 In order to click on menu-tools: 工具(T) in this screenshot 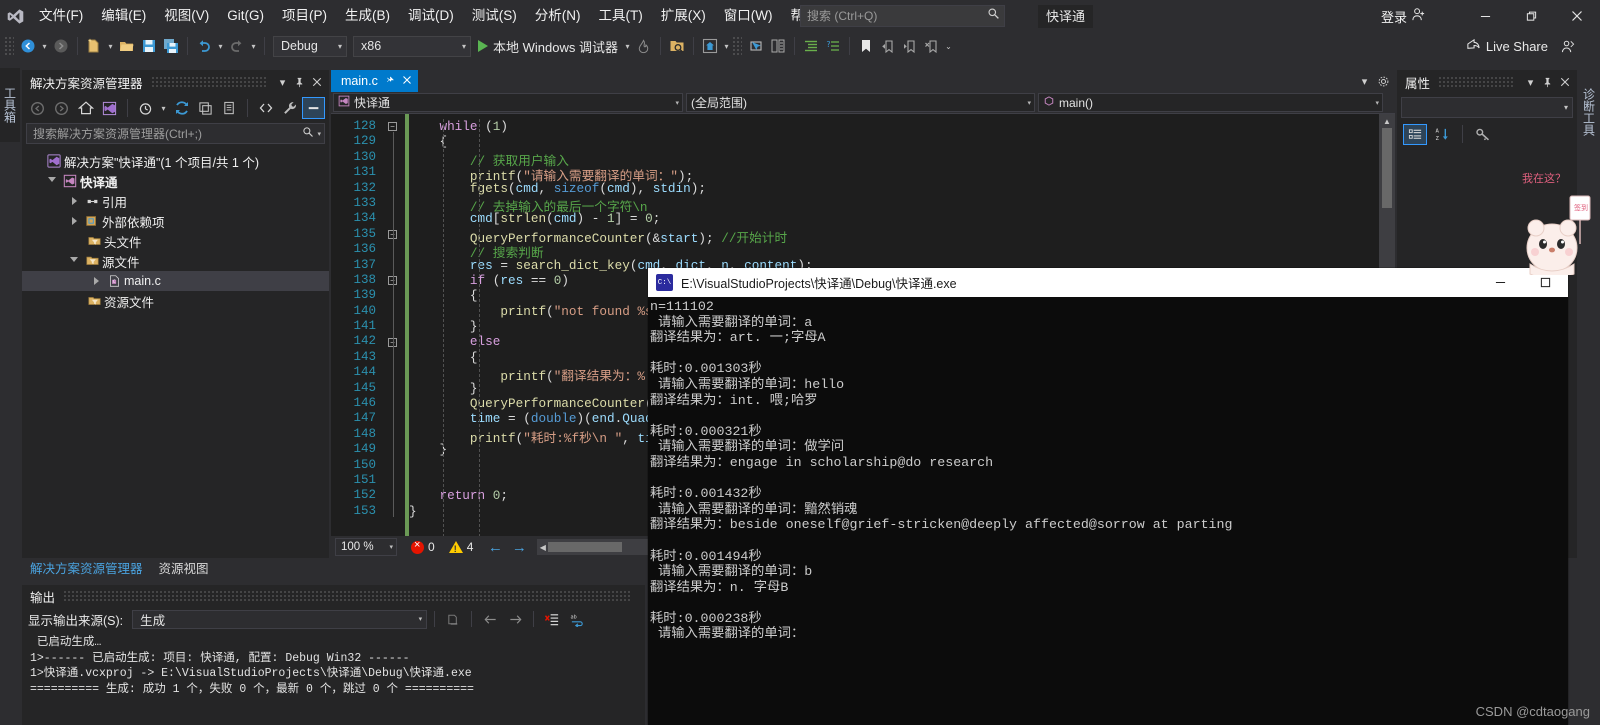, I will do `click(621, 16)`.